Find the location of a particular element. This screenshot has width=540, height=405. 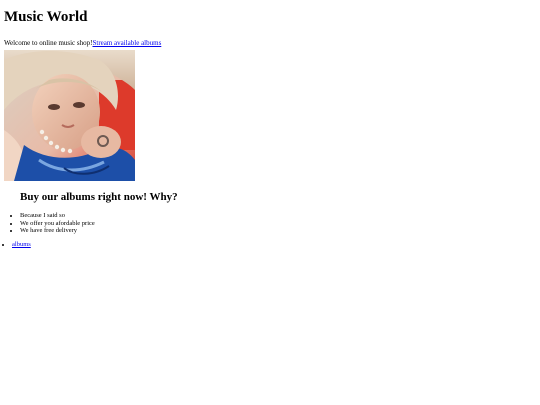

nav-list: albums is located at coordinates (270, 245).